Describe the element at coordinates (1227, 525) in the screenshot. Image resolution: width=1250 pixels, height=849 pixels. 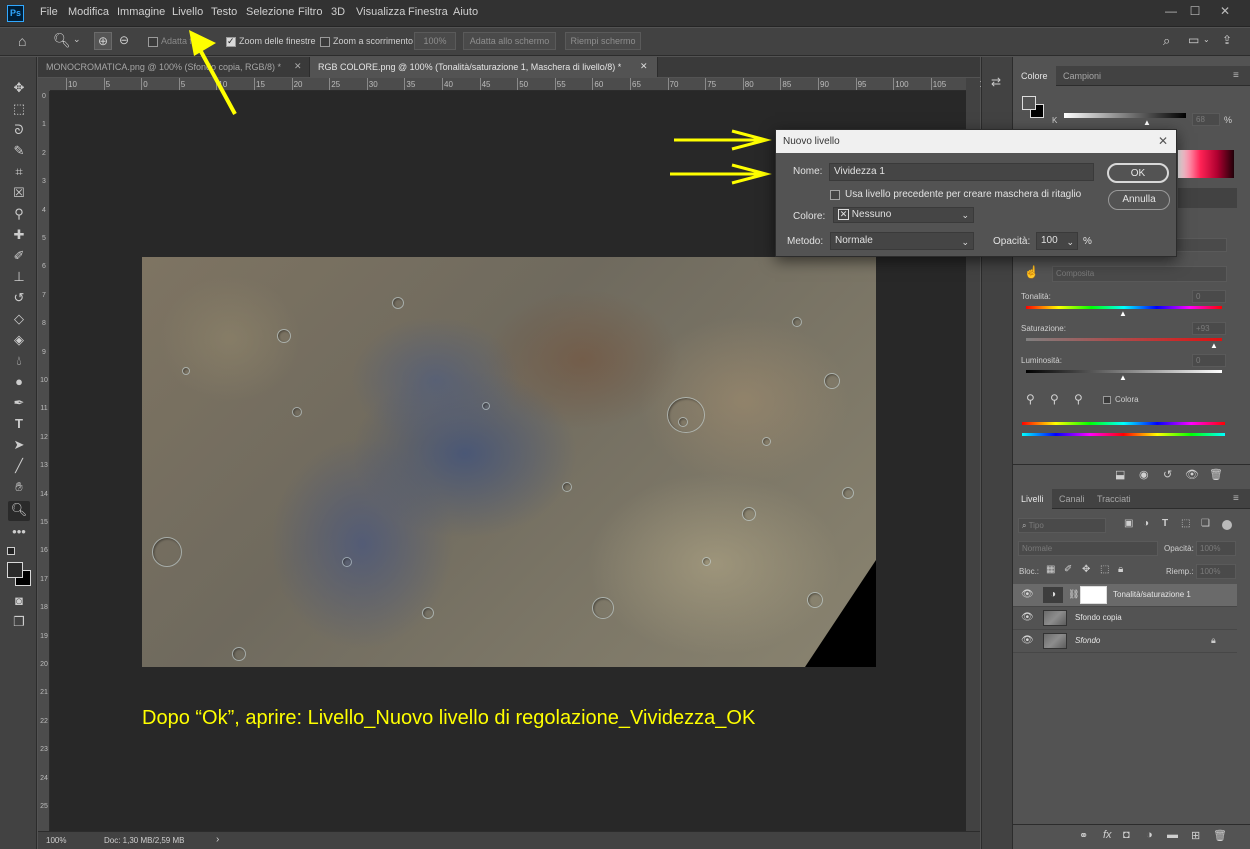
I see `filter-toggle` at that location.